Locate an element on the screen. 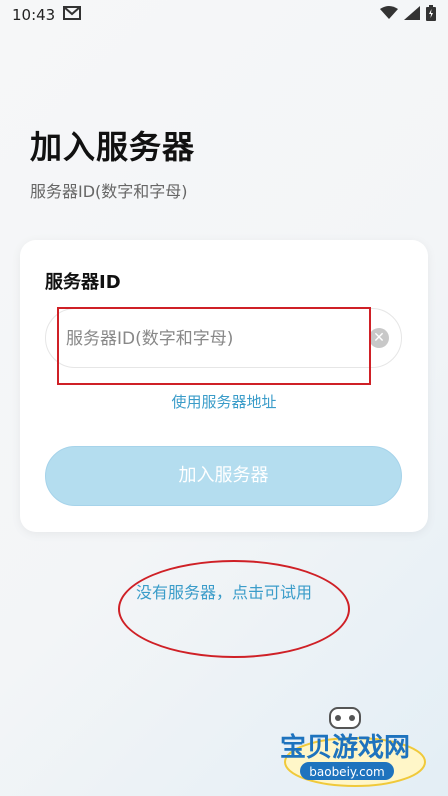 The height and width of the screenshot is (796, 448). watermark-logo: 宝贝游戏网 baobeiy.com is located at coordinates (355, 749).